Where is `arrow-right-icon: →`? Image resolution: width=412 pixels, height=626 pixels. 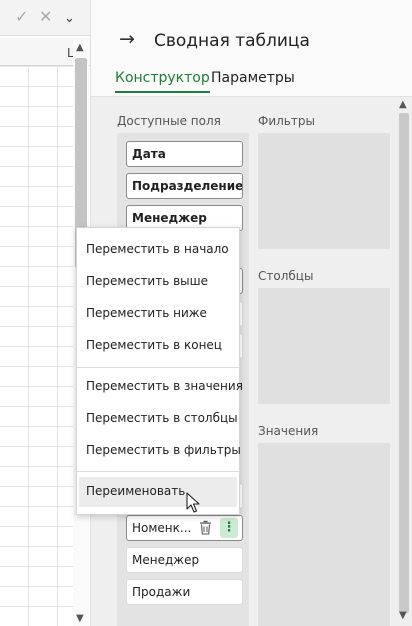
arrow-right-icon: → is located at coordinates (127, 39).